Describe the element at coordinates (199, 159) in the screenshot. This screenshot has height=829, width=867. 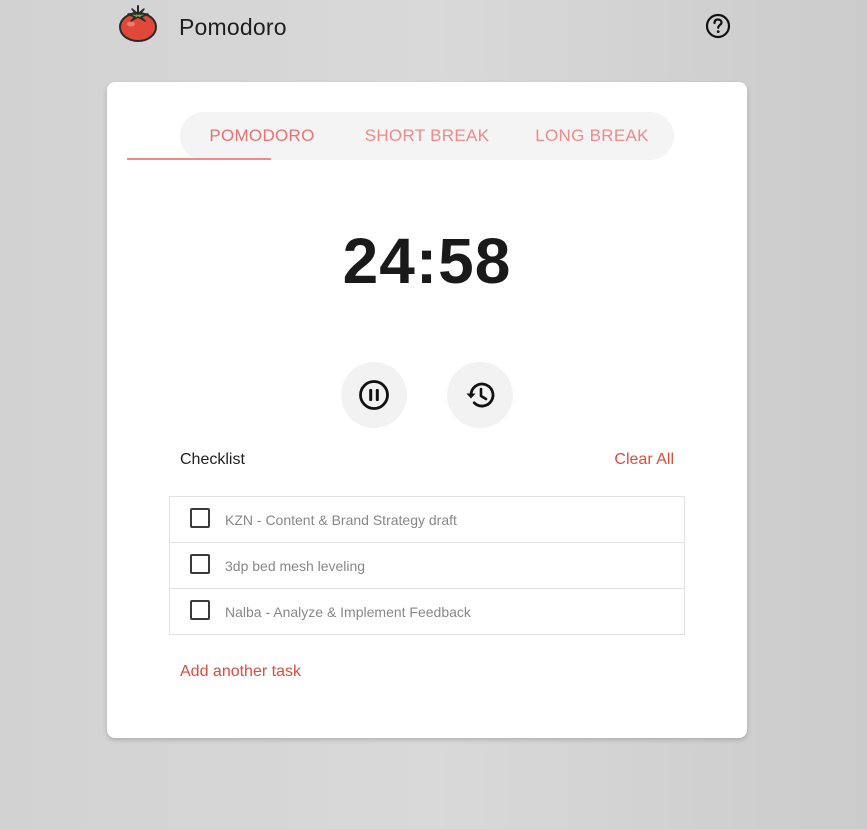
I see `active-tab-indicator` at that location.